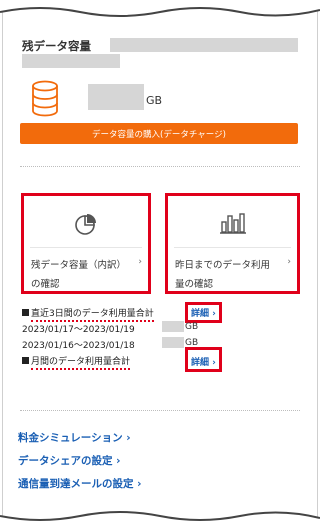 This screenshot has height=530, width=320. I want to click on usage-period-1: 2023/01/17～2023/01/19, so click(78, 330).